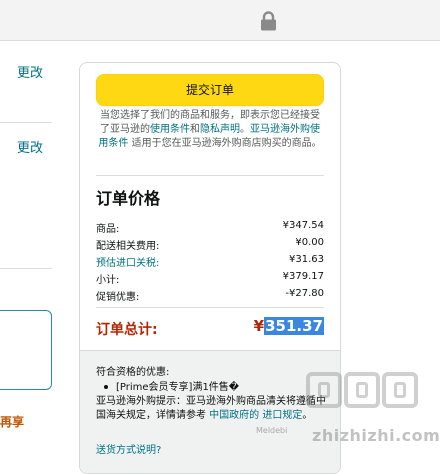 This screenshot has height=474, width=440. I want to click on row-value: ¥347.54, so click(303, 225).